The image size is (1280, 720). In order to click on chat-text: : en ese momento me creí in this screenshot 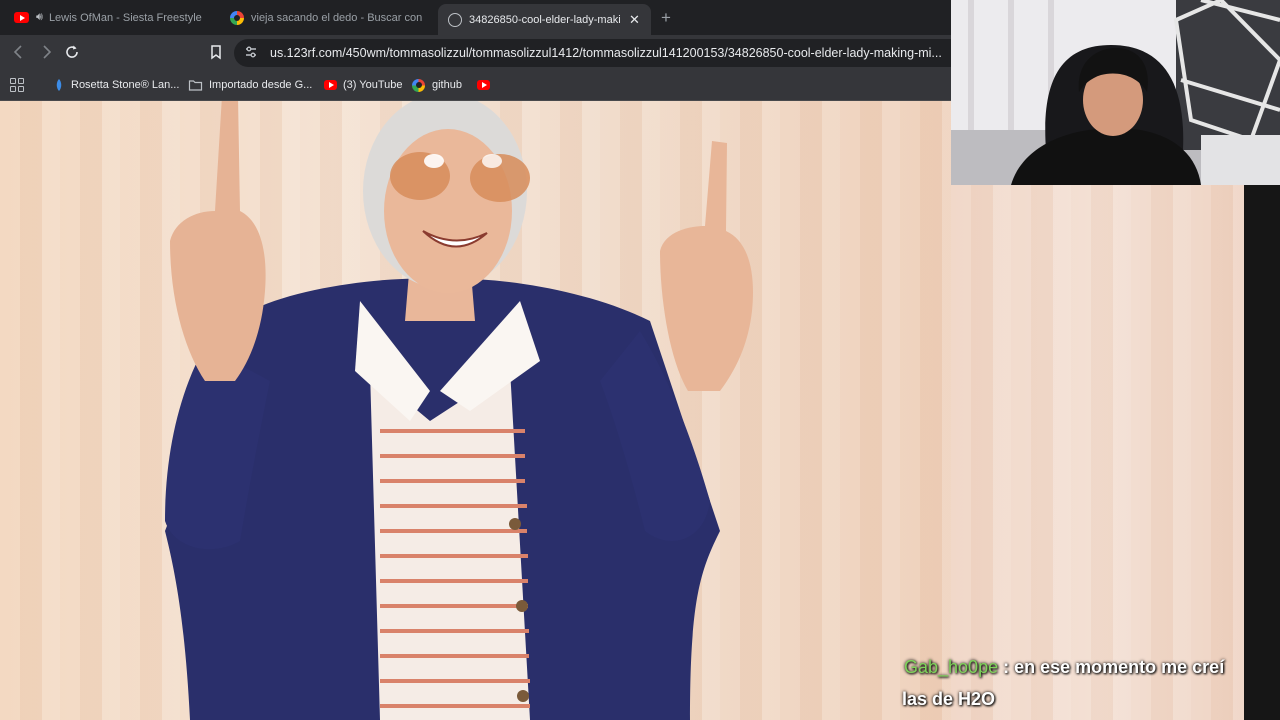, I will do `click(1114, 667)`.